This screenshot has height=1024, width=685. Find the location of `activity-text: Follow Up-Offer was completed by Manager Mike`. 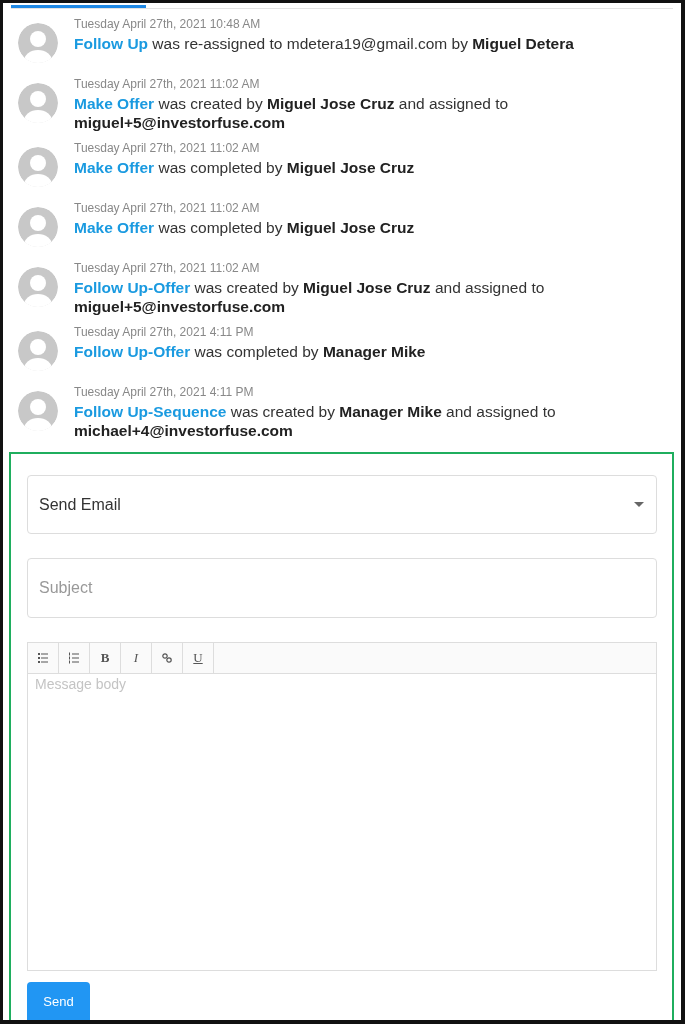

activity-text: Follow Up-Offer was completed by Manager Mike is located at coordinates (250, 351).